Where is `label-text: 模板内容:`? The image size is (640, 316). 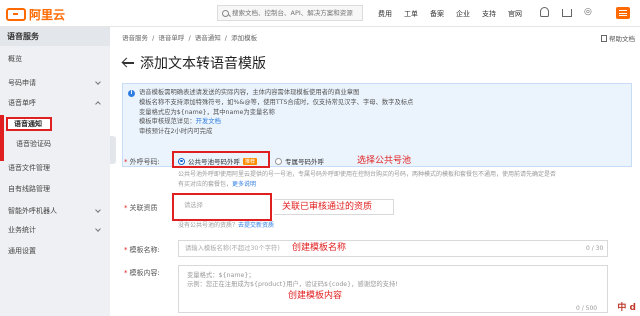
label-text: 模板内容: is located at coordinates (144, 273).